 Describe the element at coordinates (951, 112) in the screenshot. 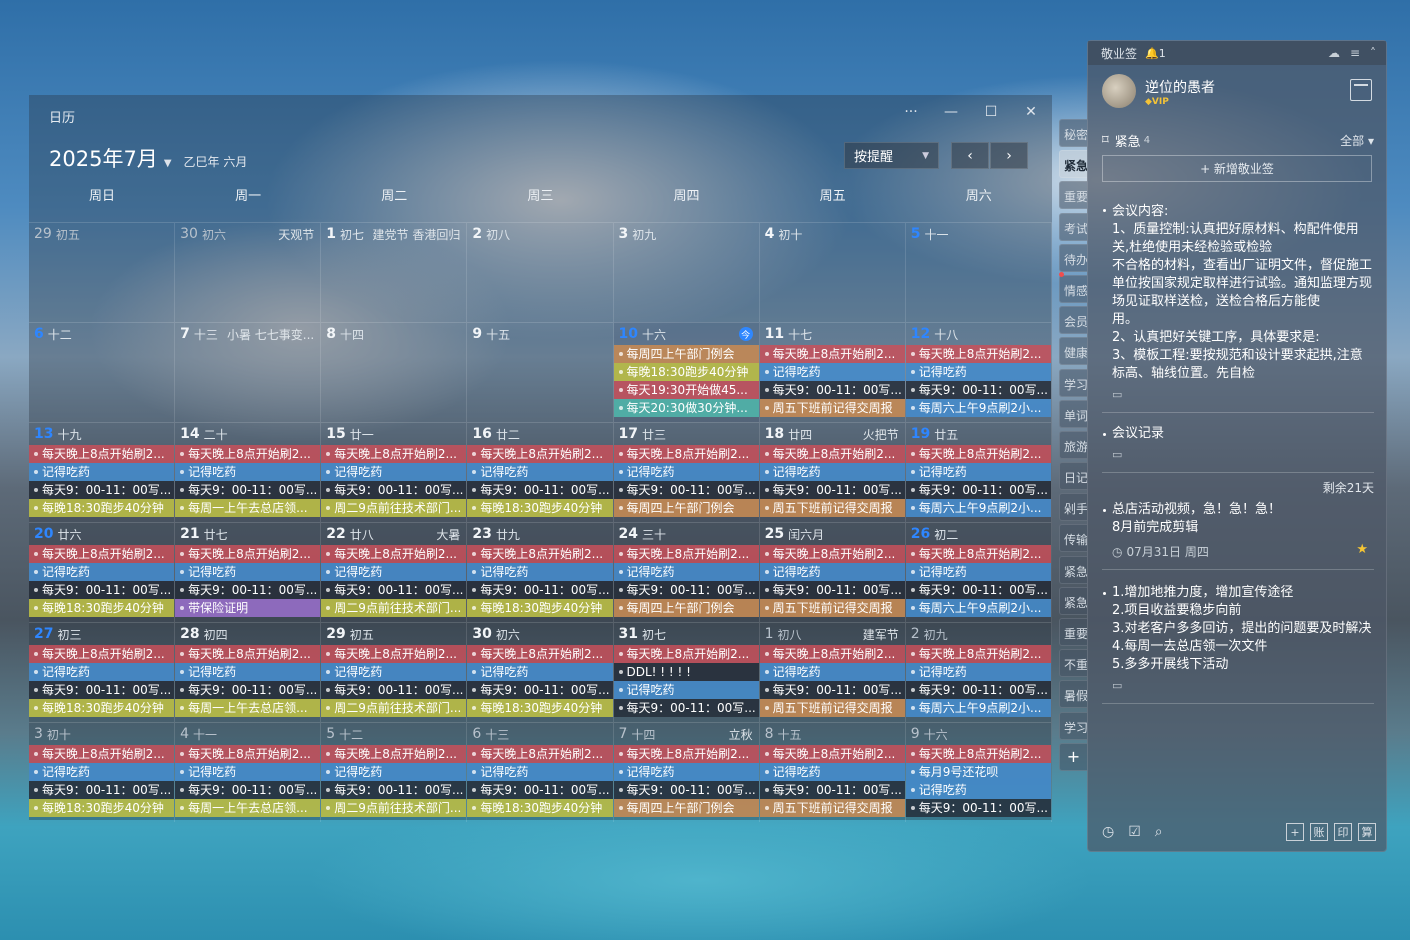

I see `minimize-icon: —` at that location.